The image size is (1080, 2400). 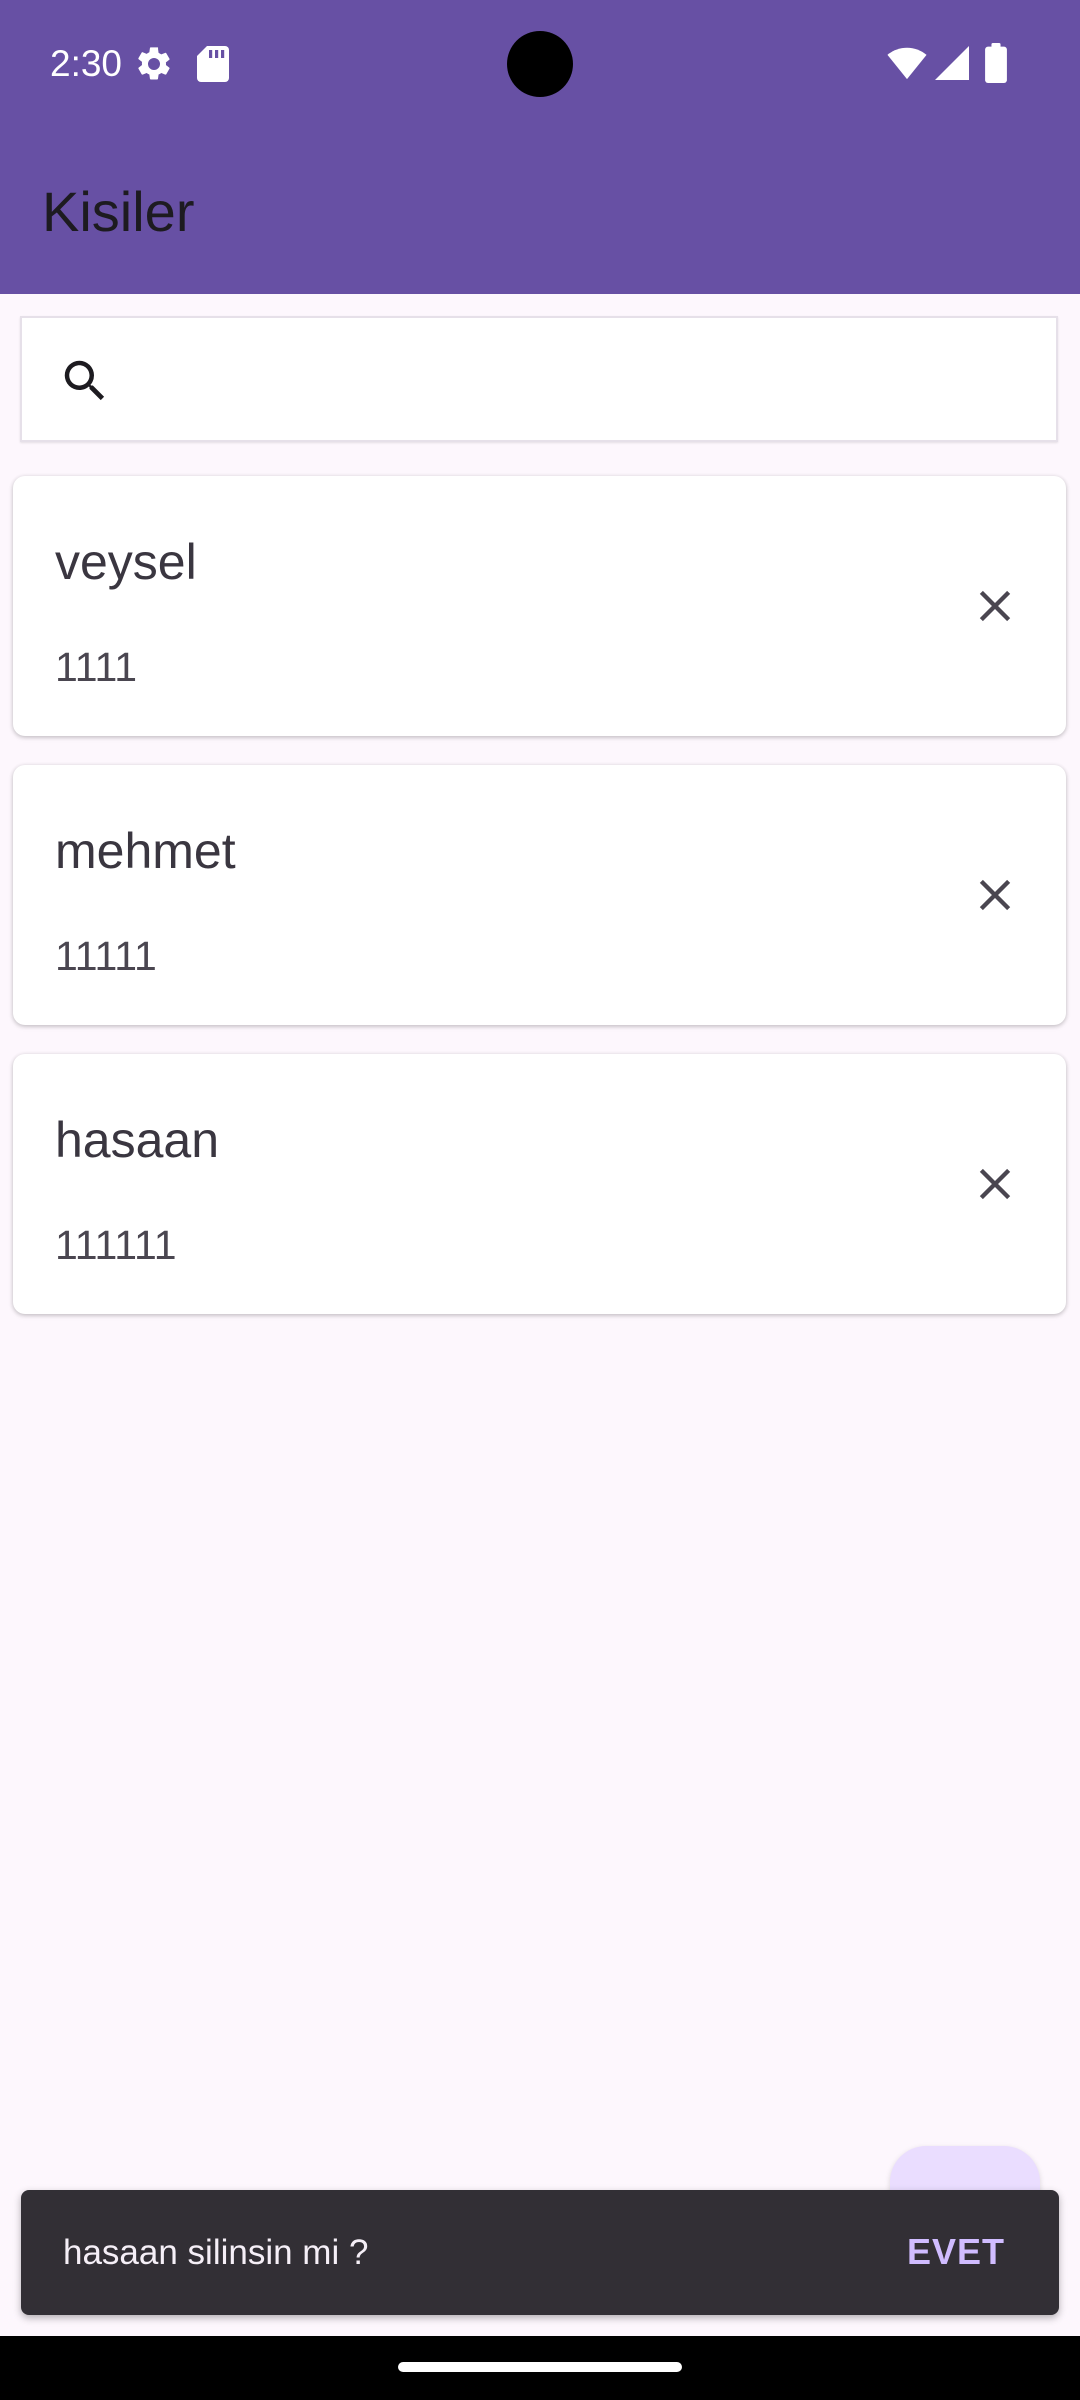 What do you see at coordinates (154, 63) in the screenshot?
I see `gear-icon` at bounding box center [154, 63].